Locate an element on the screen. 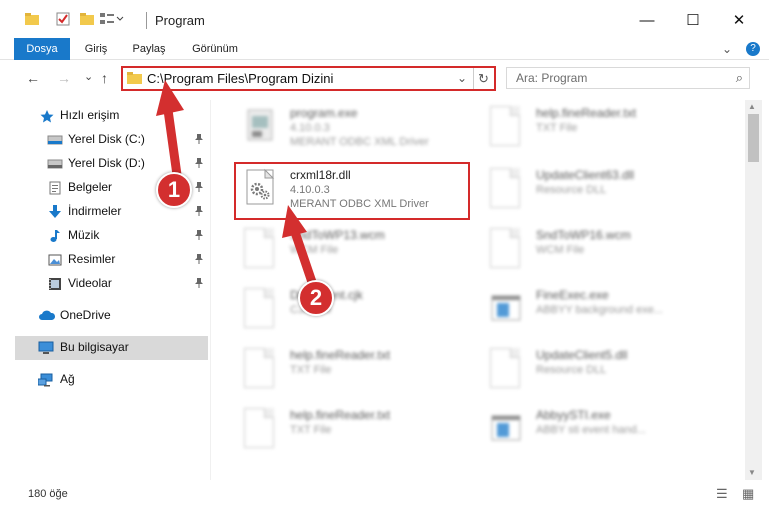 Image resolution: width=769 pixels, height=522 pixels. file-name: UpdateClient5.dll is located at coordinates (582, 355).